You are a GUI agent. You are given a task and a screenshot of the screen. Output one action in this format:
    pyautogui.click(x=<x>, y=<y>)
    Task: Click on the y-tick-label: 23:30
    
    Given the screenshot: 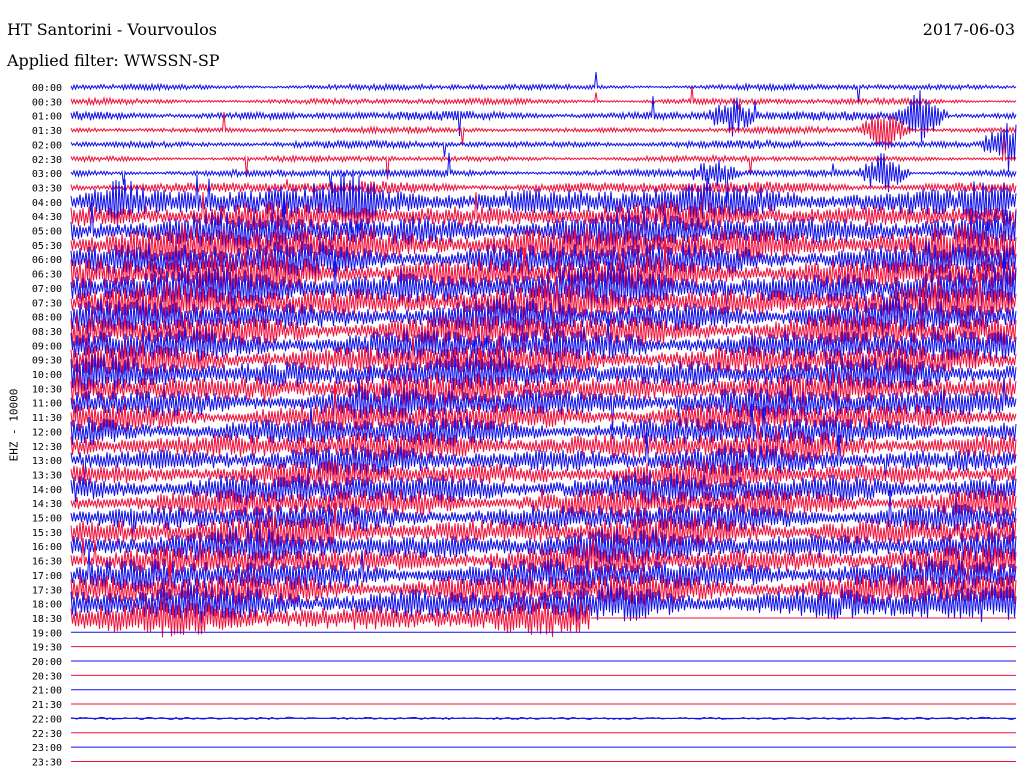 What is the action you would take?
    pyautogui.click(x=47, y=762)
    